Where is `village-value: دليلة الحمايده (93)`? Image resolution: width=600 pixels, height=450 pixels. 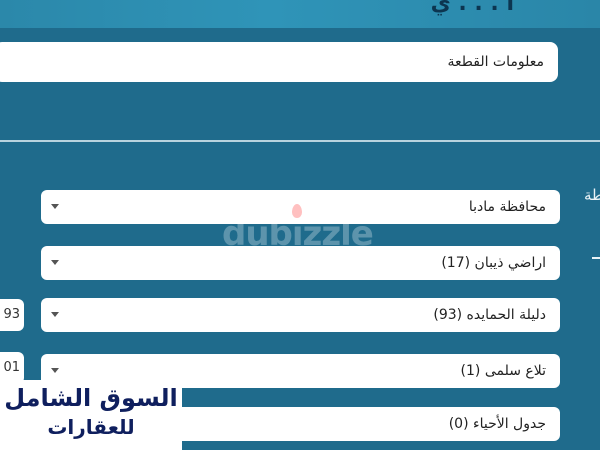 village-value: دليلة الحمايده (93) is located at coordinates (489, 315).